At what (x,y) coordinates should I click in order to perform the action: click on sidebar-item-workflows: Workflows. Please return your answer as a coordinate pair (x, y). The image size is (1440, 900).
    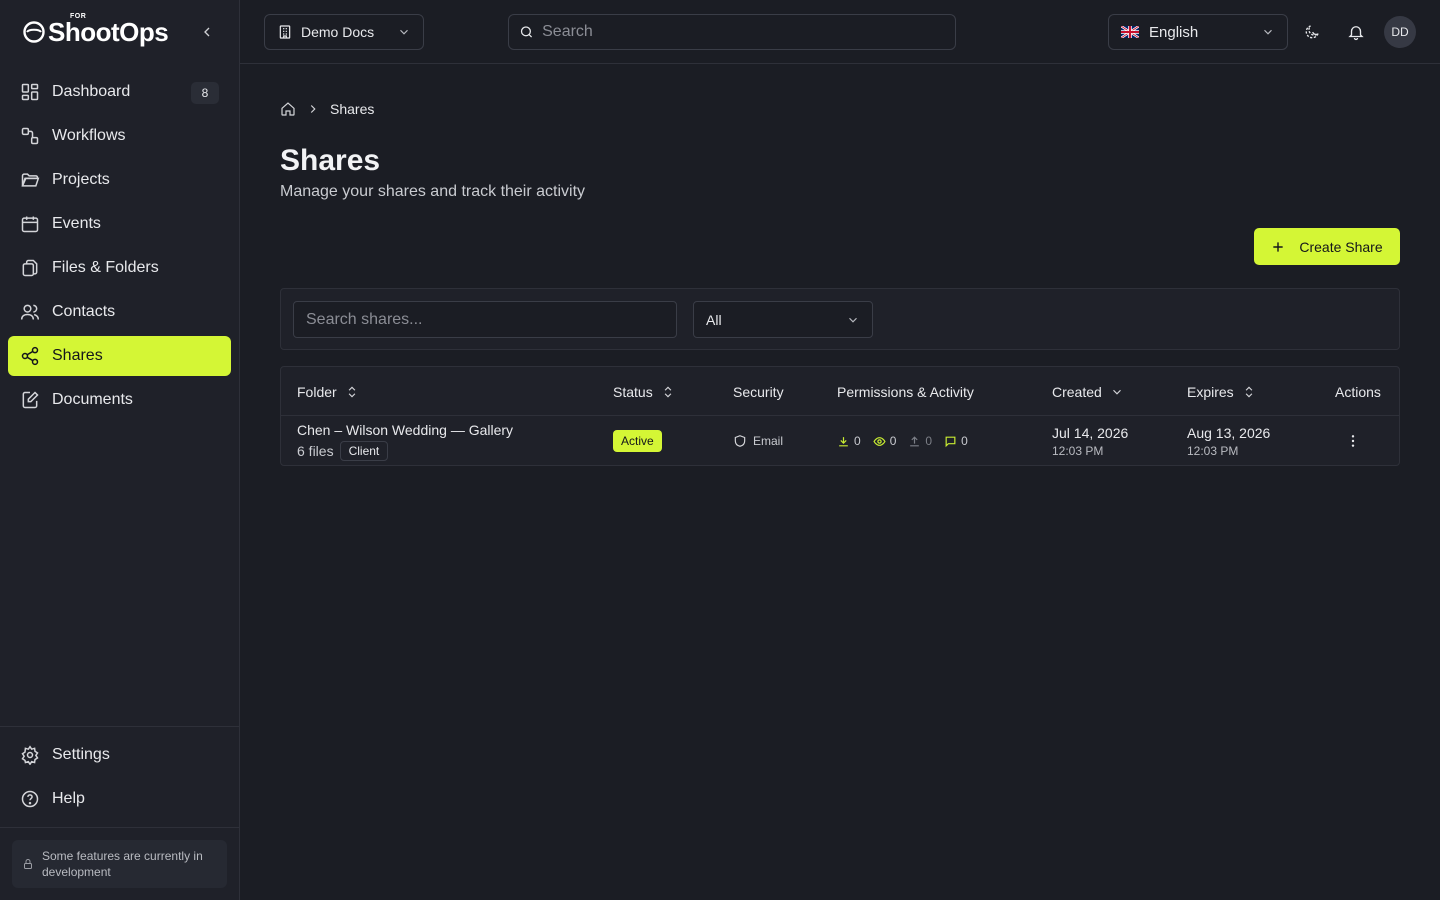
    Looking at the image, I should click on (119, 136).